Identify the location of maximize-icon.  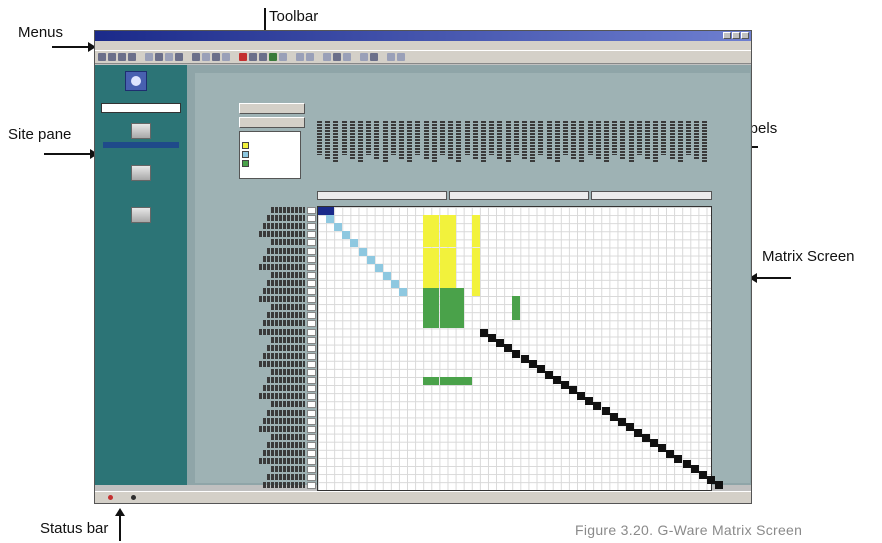
(736, 35).